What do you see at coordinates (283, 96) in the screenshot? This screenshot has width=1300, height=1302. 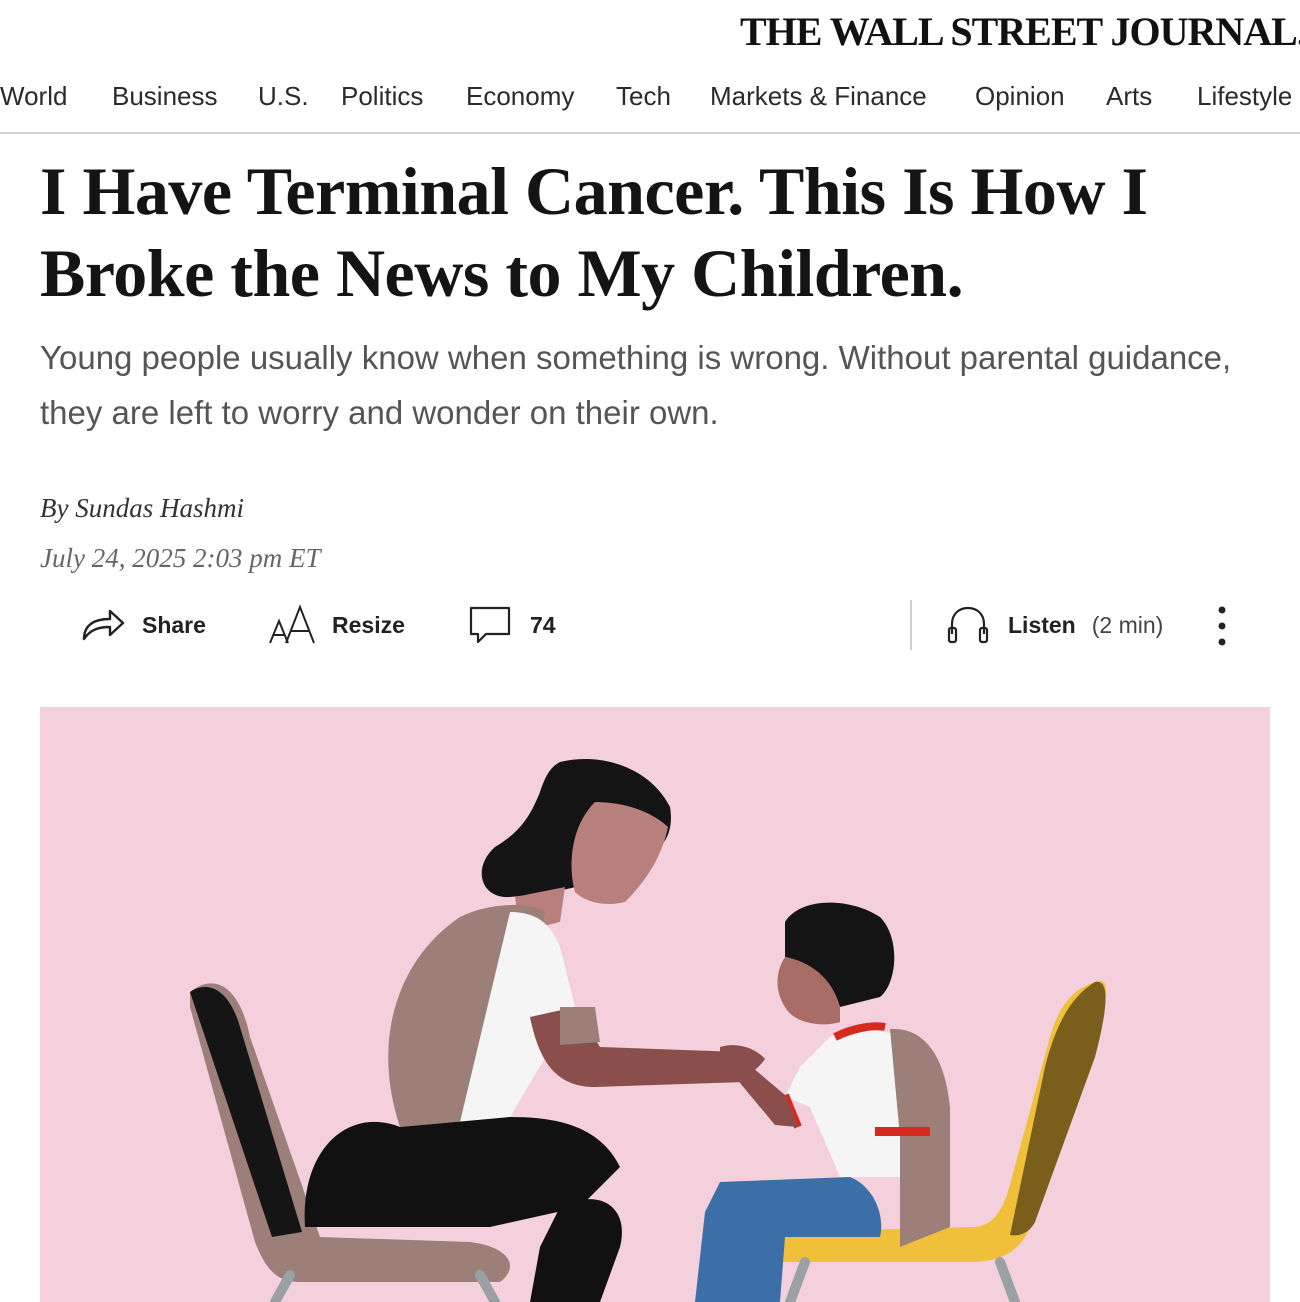 I see `nav-item-us: U.S.` at bounding box center [283, 96].